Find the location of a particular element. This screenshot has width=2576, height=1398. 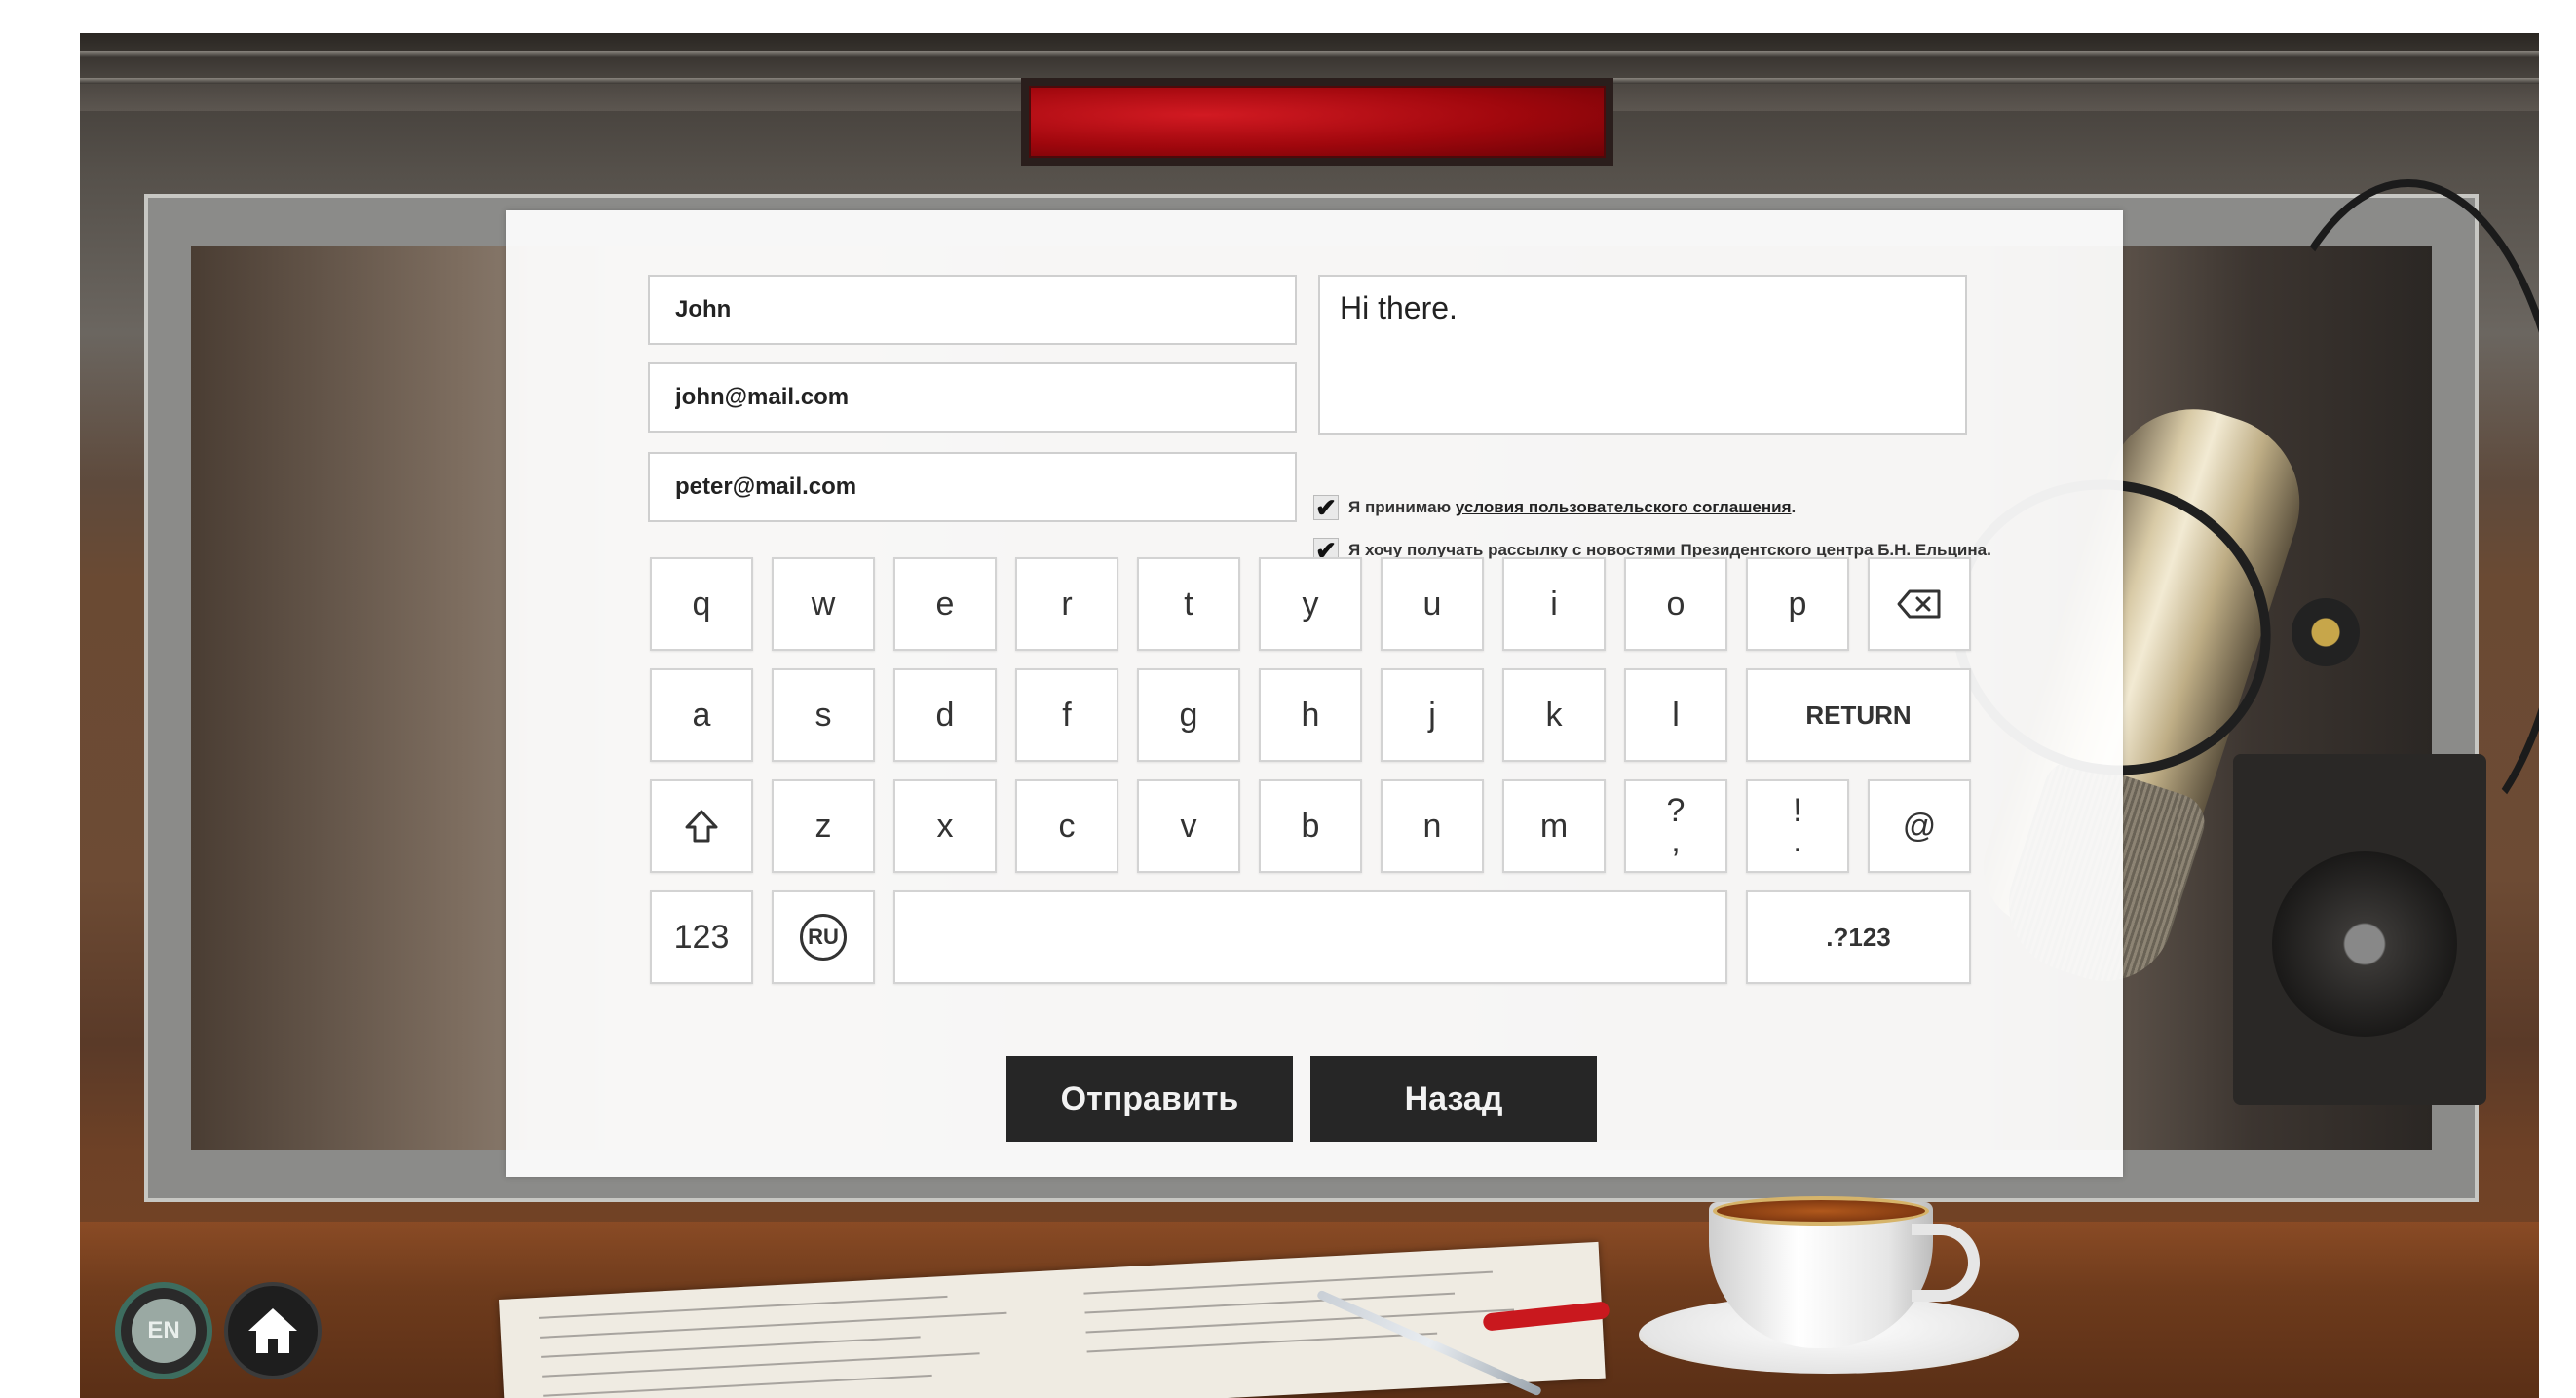

key-x: x is located at coordinates (945, 826).